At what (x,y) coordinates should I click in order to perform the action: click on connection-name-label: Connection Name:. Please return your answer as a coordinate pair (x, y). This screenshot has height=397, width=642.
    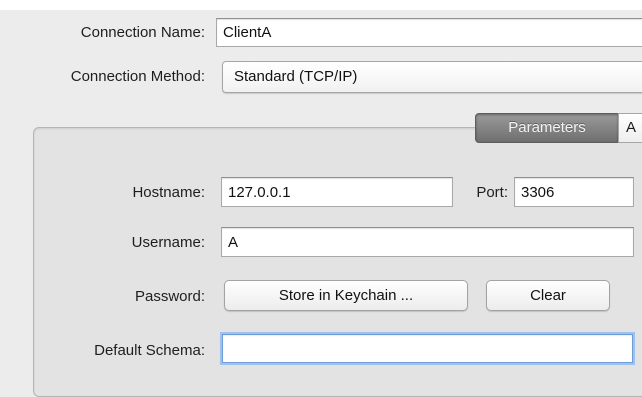
    Looking at the image, I should click on (142, 32).